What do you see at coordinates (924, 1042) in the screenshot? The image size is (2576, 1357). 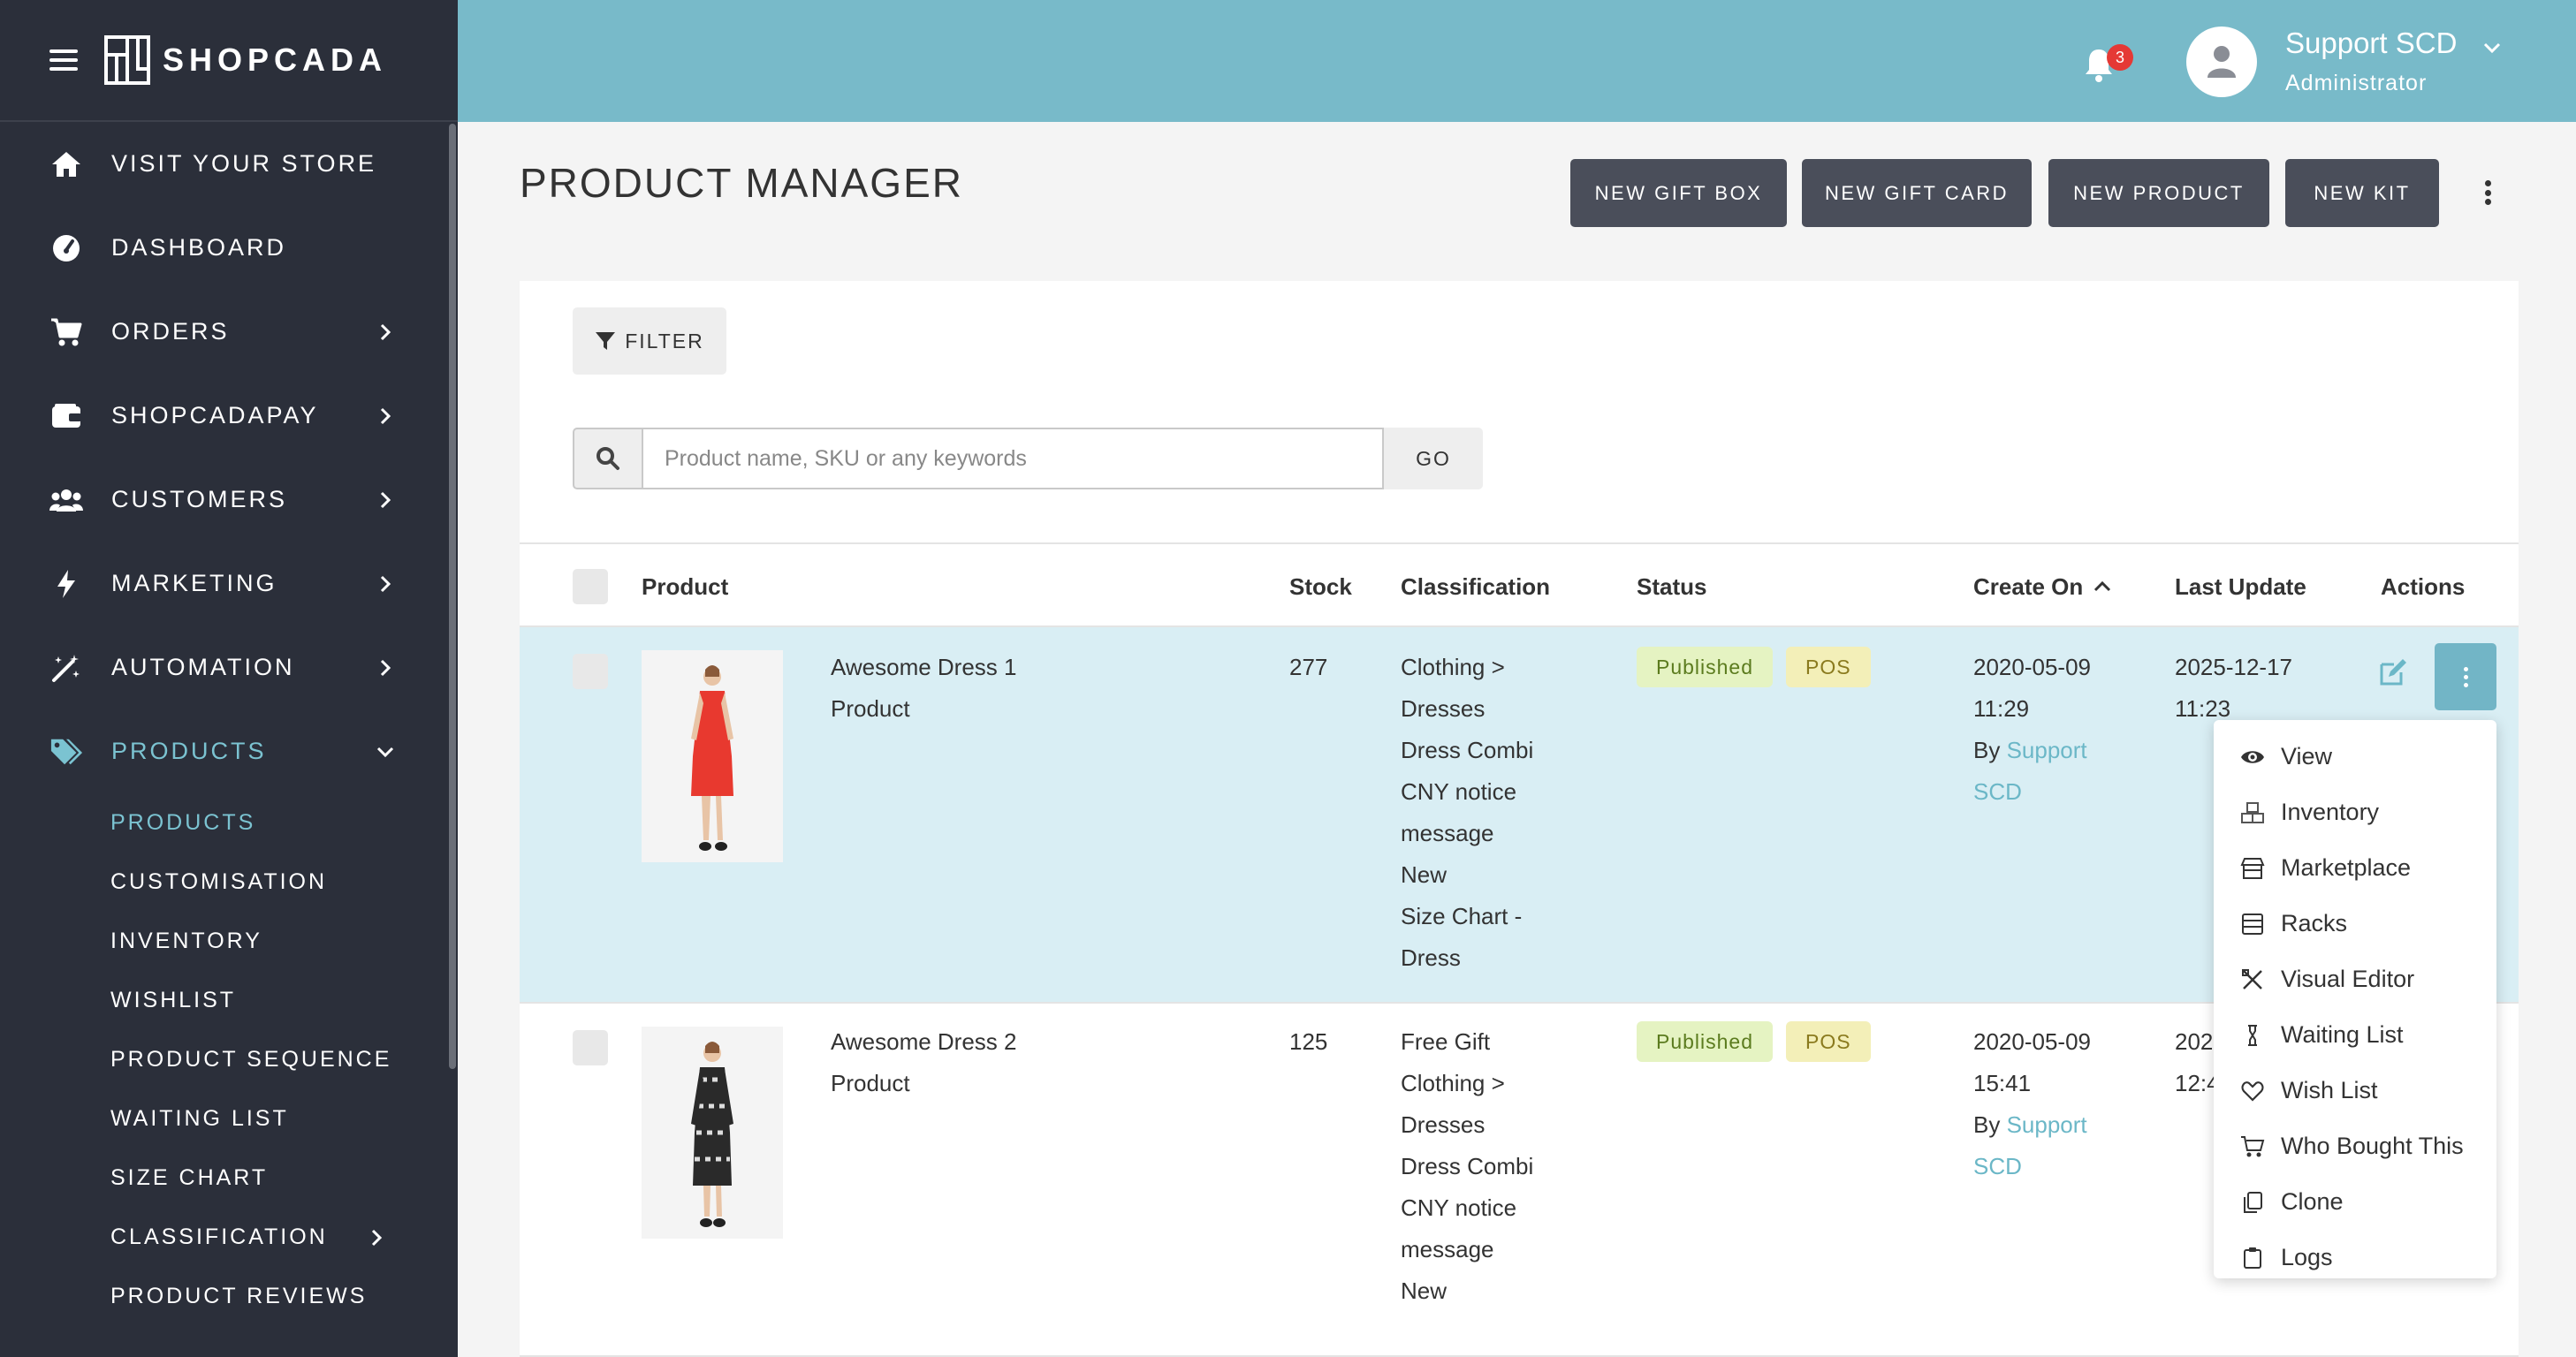 I see `product-name-link: Awesome Dress 2` at bounding box center [924, 1042].